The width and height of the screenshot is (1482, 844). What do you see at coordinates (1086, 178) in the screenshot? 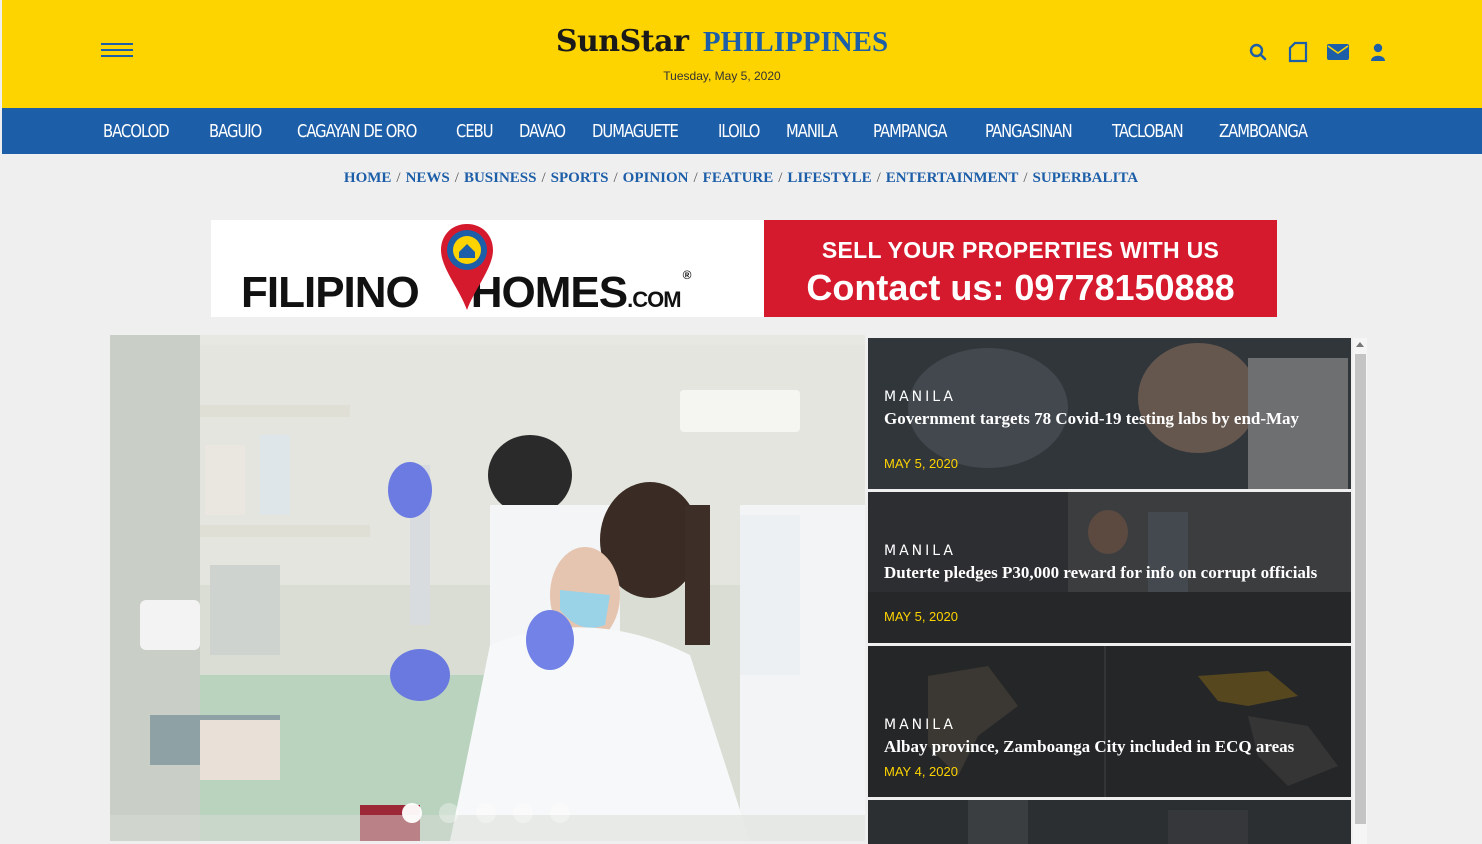
I see `section-link-superbalita: SUPERBALITA` at bounding box center [1086, 178].